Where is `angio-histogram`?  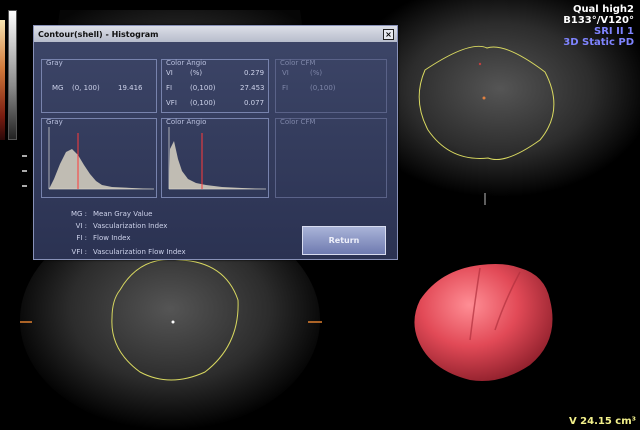
angio-histogram is located at coordinates (217, 158).